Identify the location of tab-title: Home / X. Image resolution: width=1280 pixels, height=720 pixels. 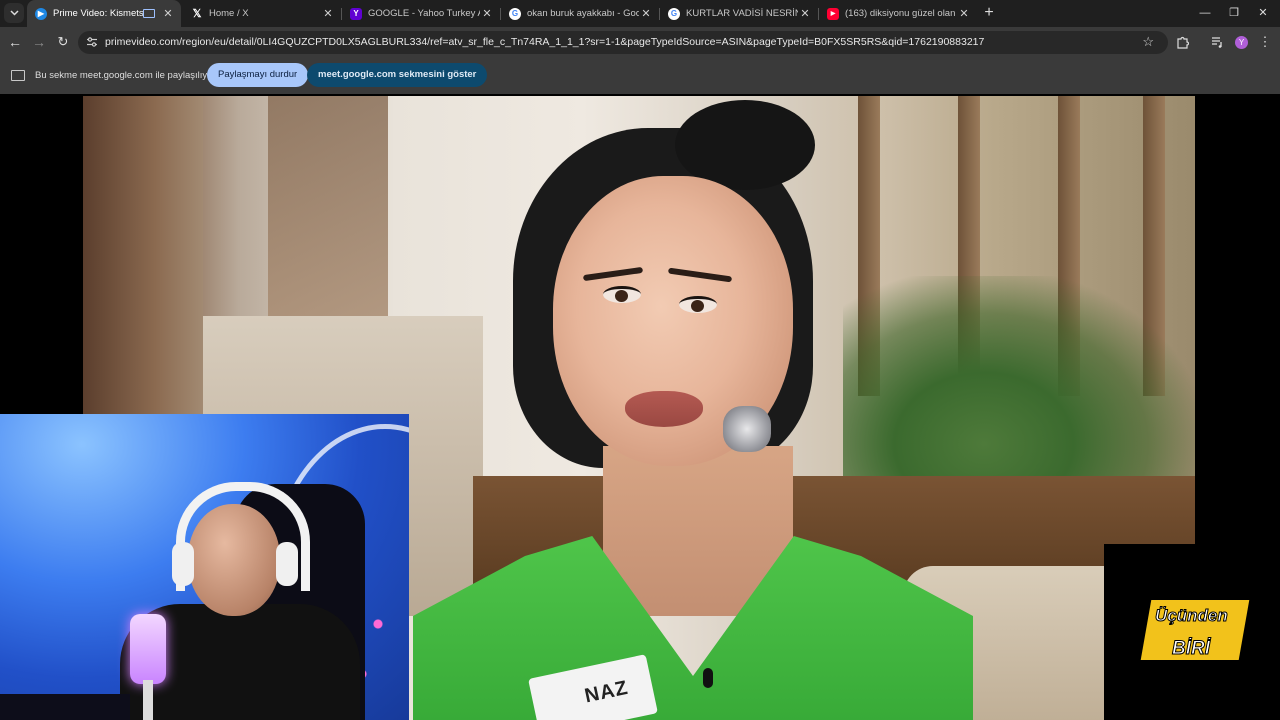
(229, 13).